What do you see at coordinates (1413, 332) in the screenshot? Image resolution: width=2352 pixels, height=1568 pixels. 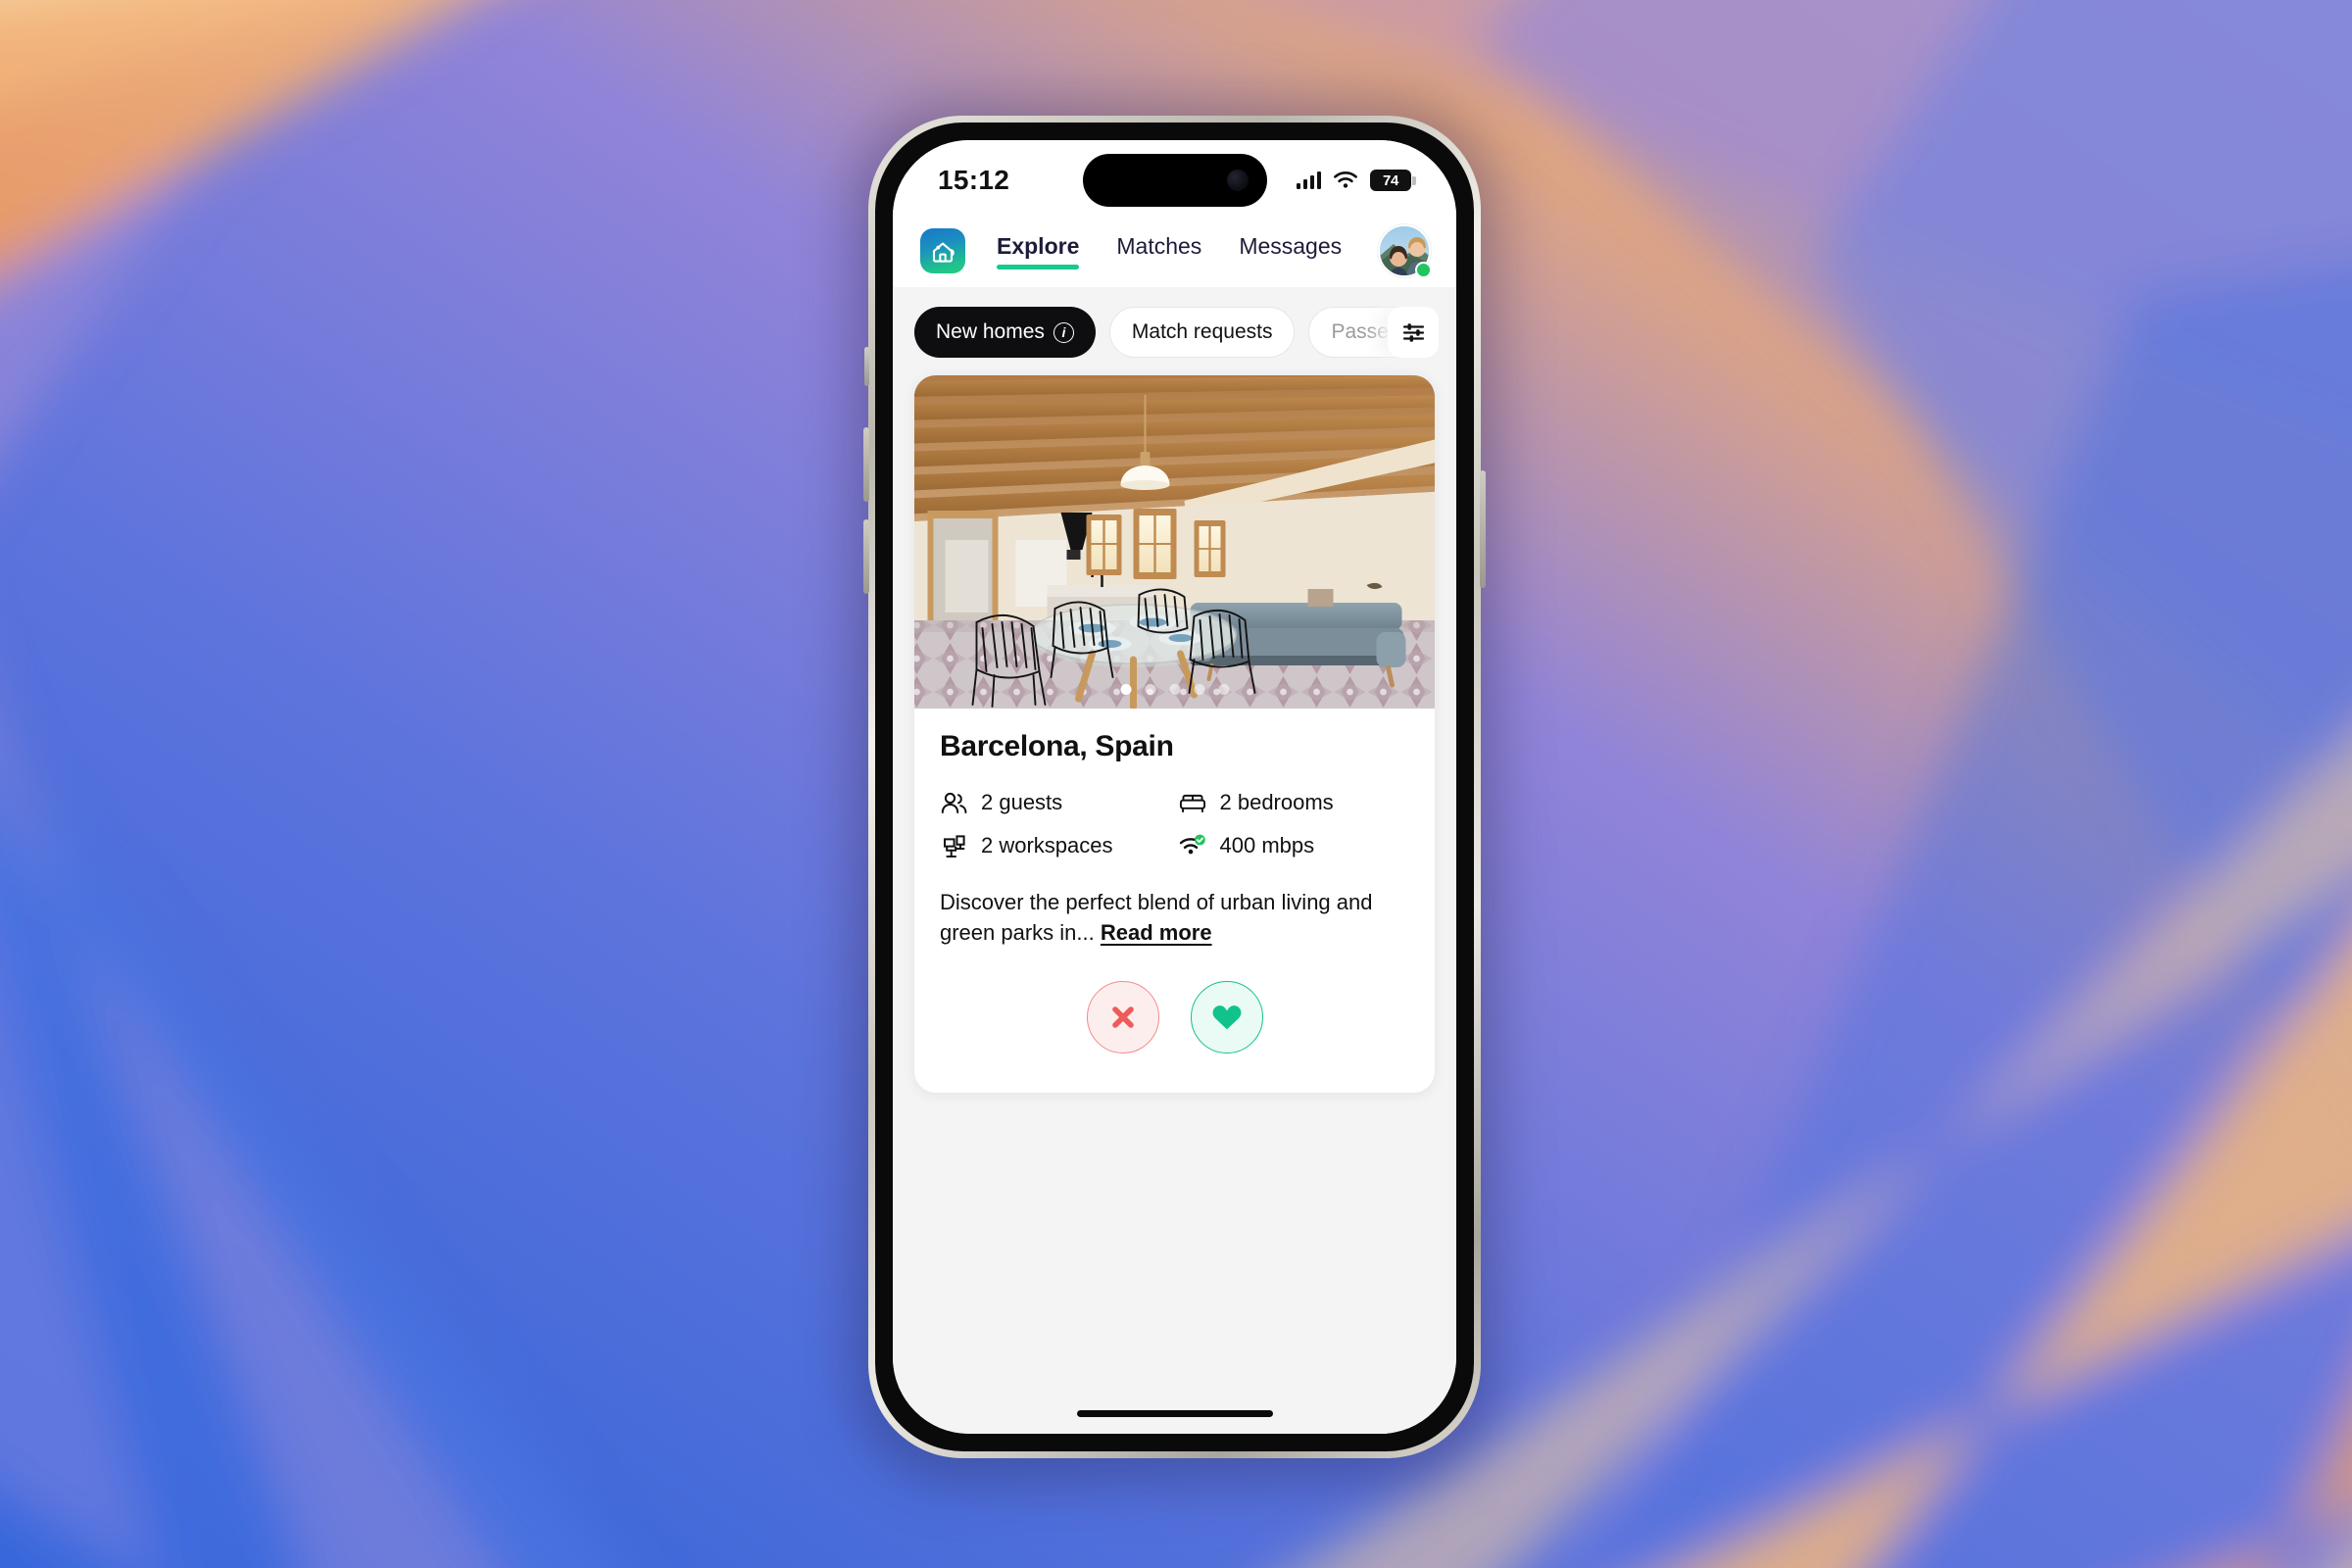 I see `sliders-icon` at bounding box center [1413, 332].